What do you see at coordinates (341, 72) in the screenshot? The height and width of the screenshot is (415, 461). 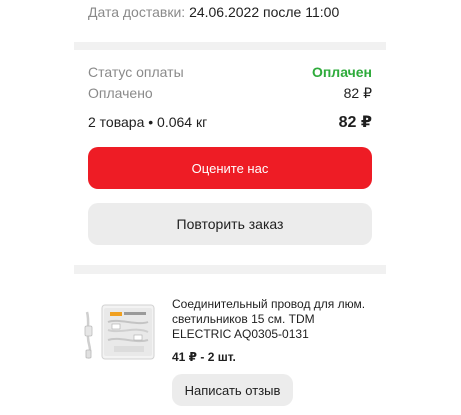 I see `payment-status-value: Оплачен` at bounding box center [341, 72].